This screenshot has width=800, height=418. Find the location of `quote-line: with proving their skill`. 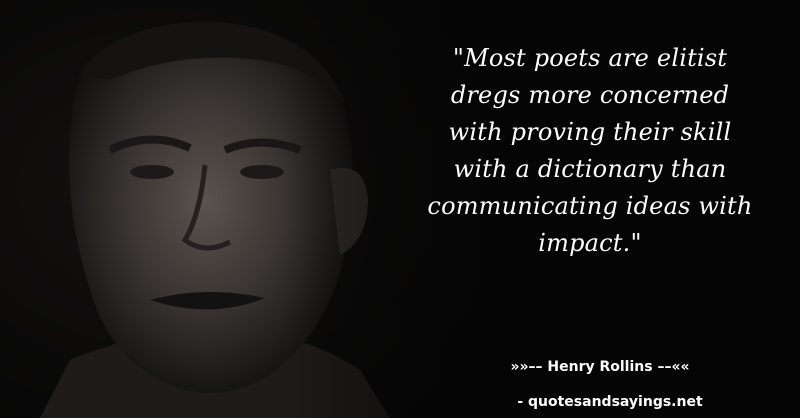

quote-line: with proving their skill is located at coordinates (590, 132).